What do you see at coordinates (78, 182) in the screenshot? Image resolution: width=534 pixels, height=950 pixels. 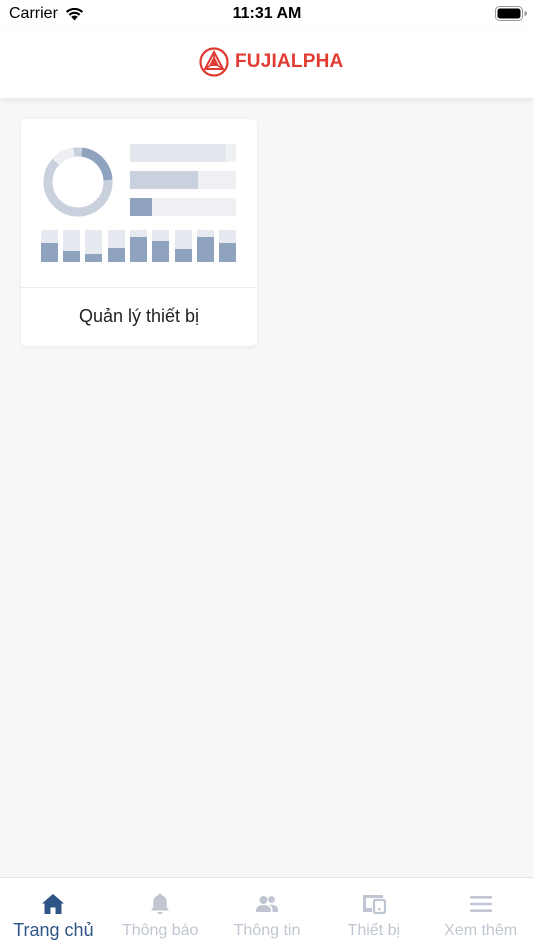 I see `donut-graphic` at bounding box center [78, 182].